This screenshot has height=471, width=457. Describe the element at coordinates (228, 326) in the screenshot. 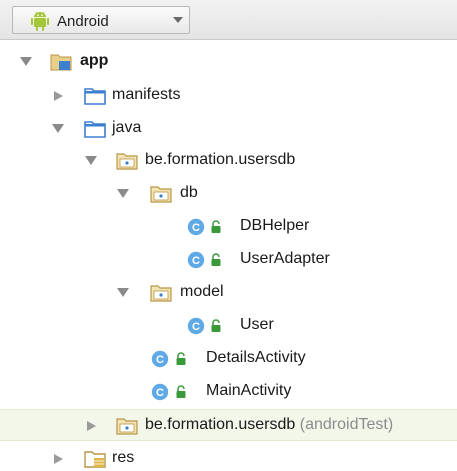

I see `tree-row-user: C User` at that location.